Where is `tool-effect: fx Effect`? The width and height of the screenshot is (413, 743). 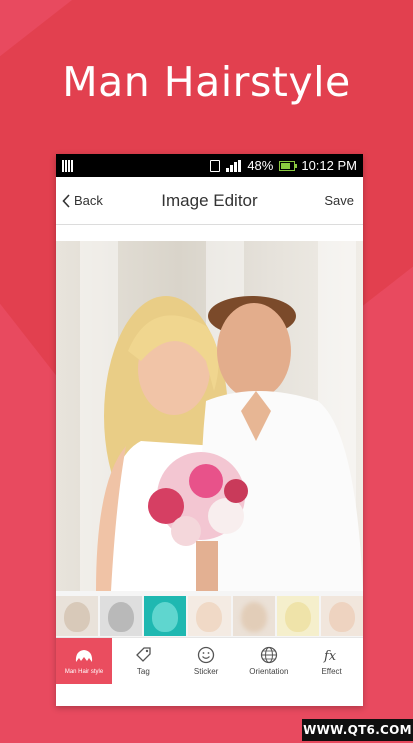
tool-effect: fx Effect is located at coordinates (331, 661).